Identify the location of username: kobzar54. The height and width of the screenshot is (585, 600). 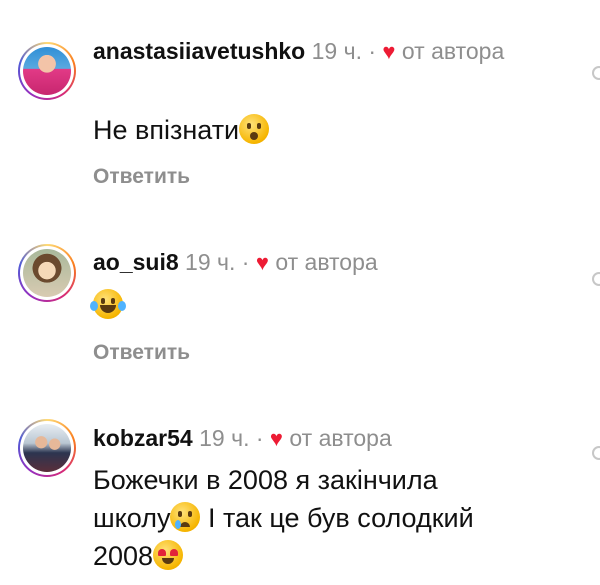
(143, 438).